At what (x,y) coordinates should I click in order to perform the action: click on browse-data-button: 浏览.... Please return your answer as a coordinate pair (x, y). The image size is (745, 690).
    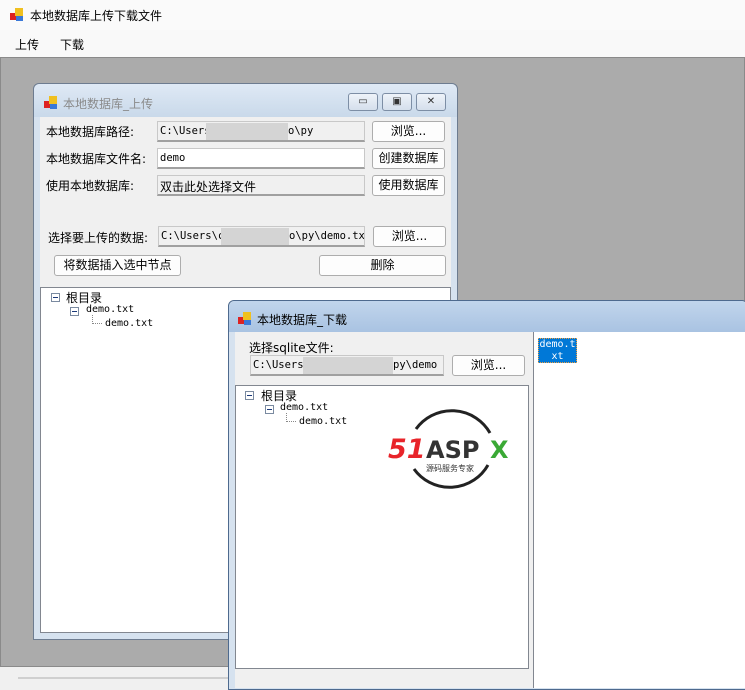
    Looking at the image, I should click on (409, 236).